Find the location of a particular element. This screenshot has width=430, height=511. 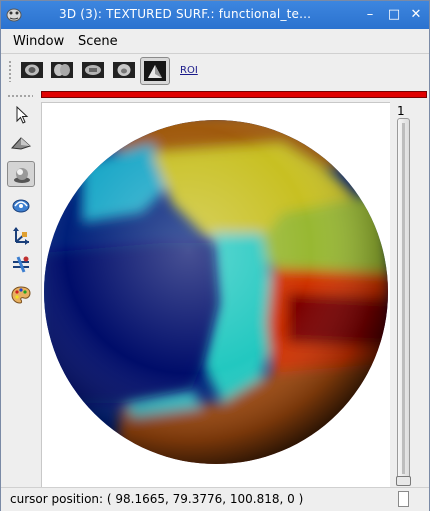

sphere-navigate-icon is located at coordinates (22, 175).